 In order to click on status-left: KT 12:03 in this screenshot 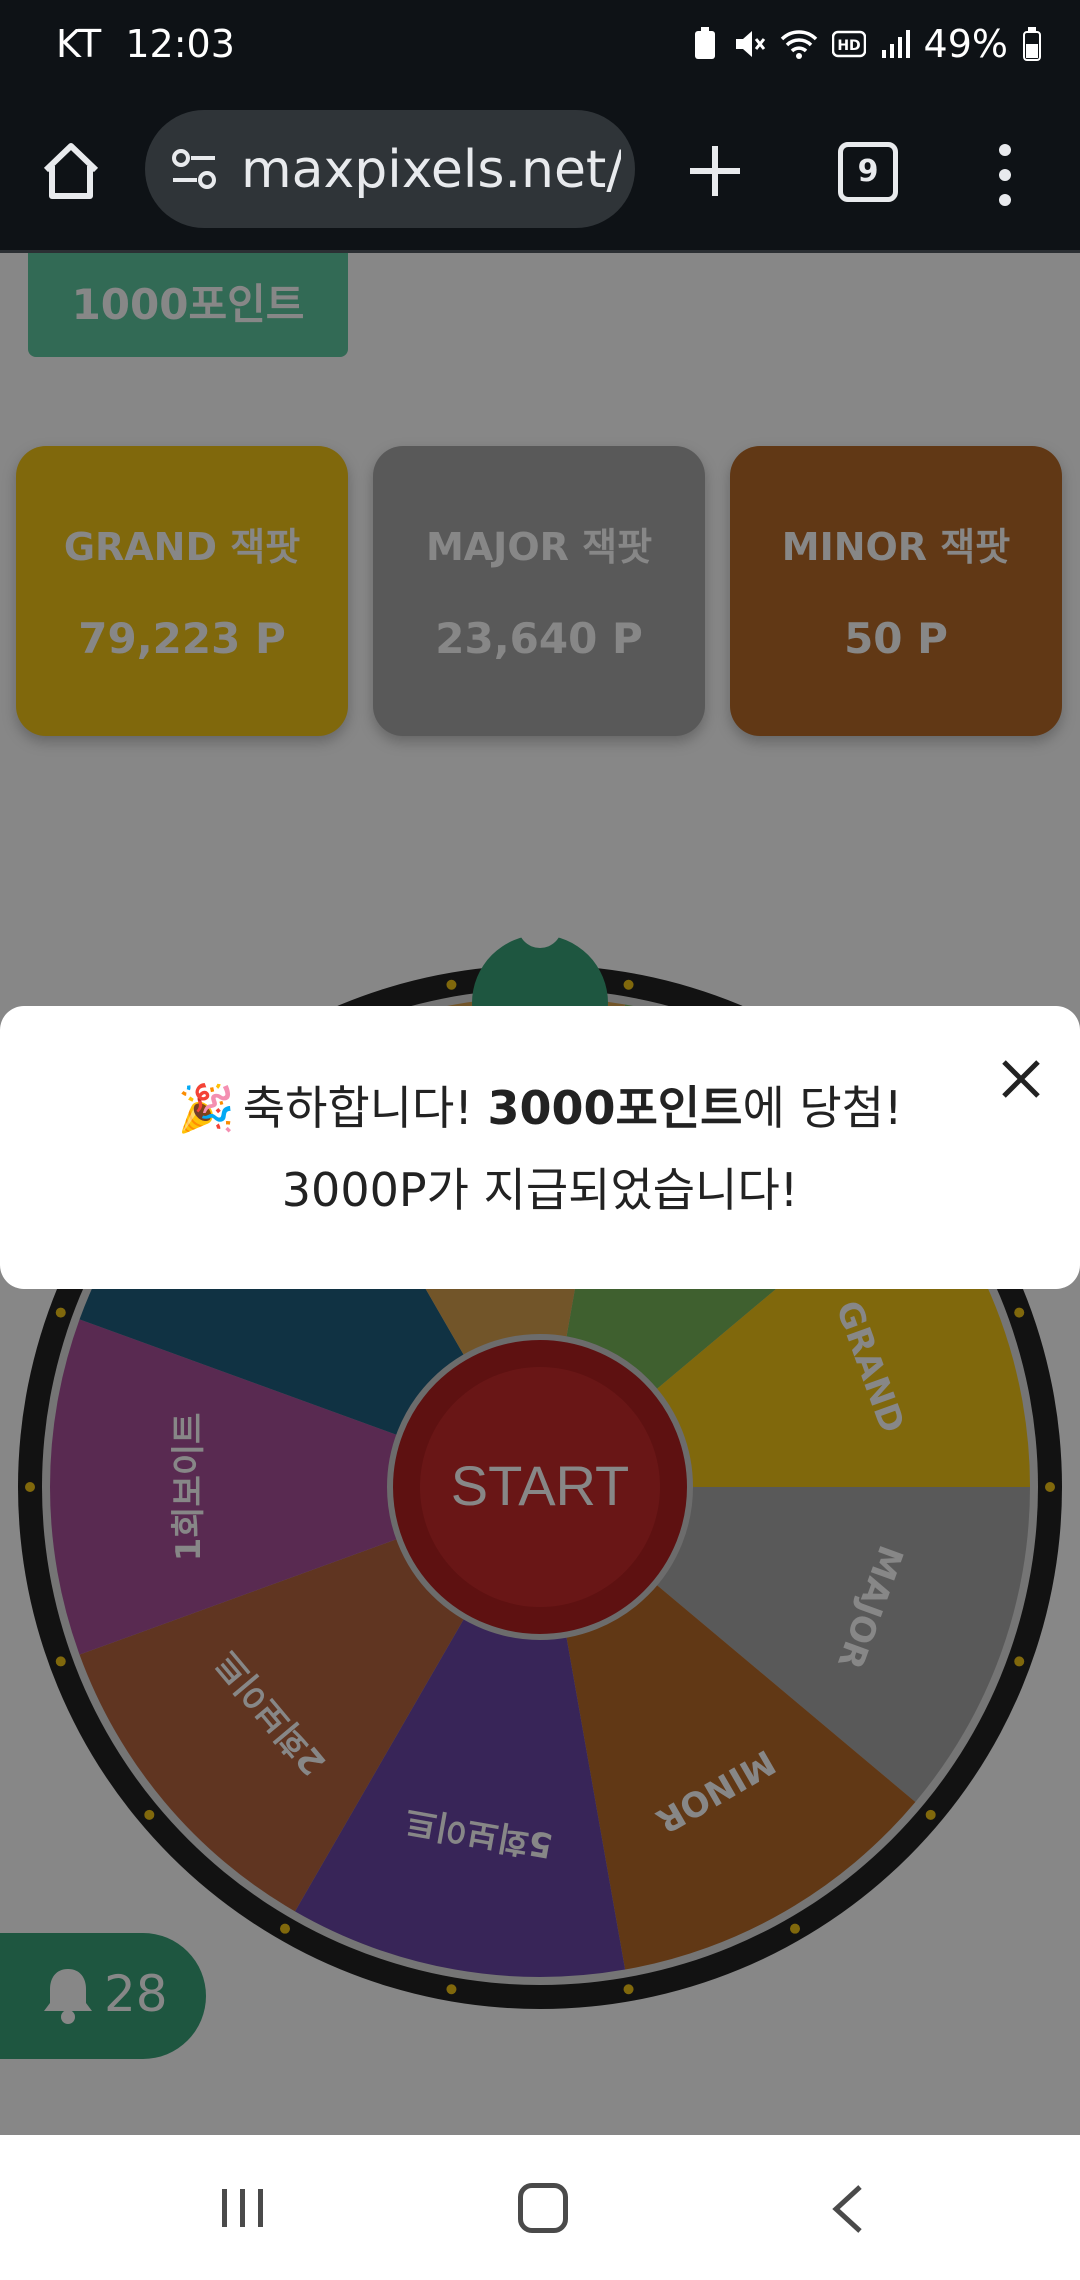, I will do `click(145, 44)`.